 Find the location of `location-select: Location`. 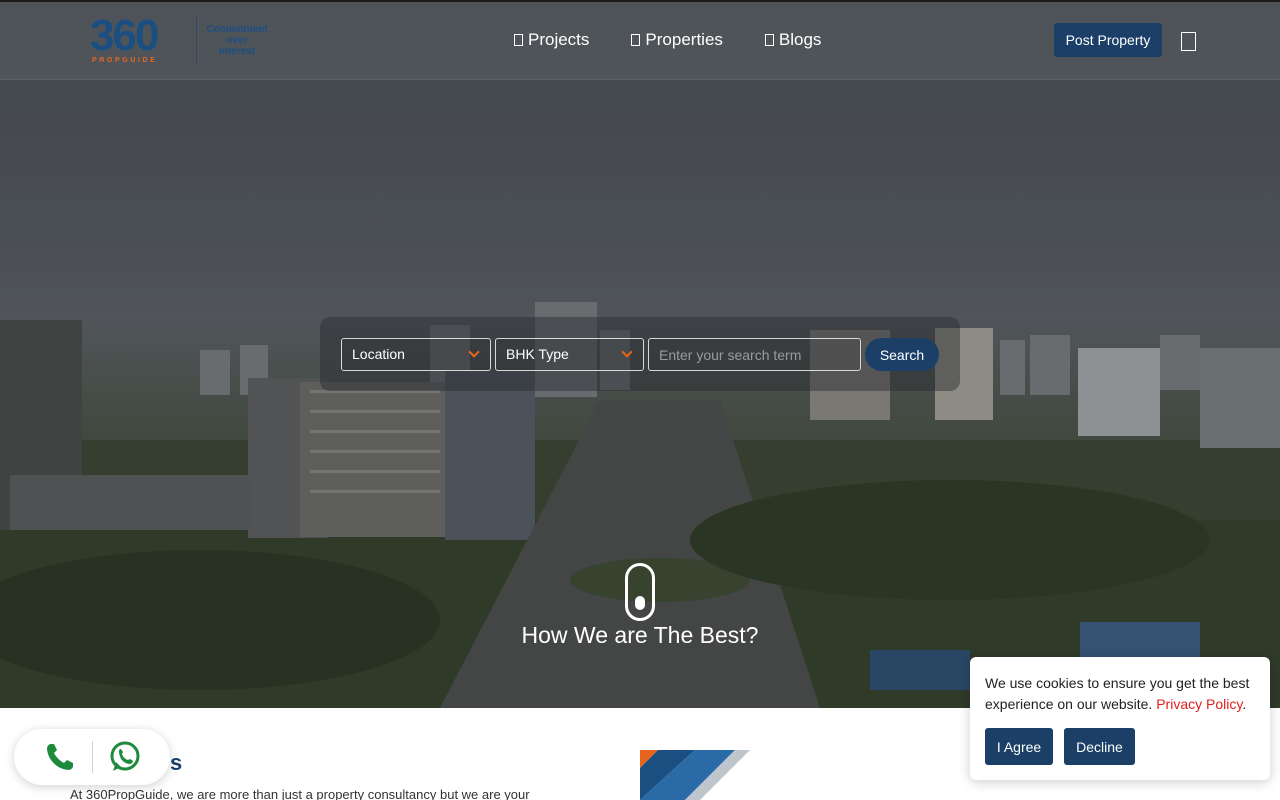

location-select: Location is located at coordinates (416, 354).